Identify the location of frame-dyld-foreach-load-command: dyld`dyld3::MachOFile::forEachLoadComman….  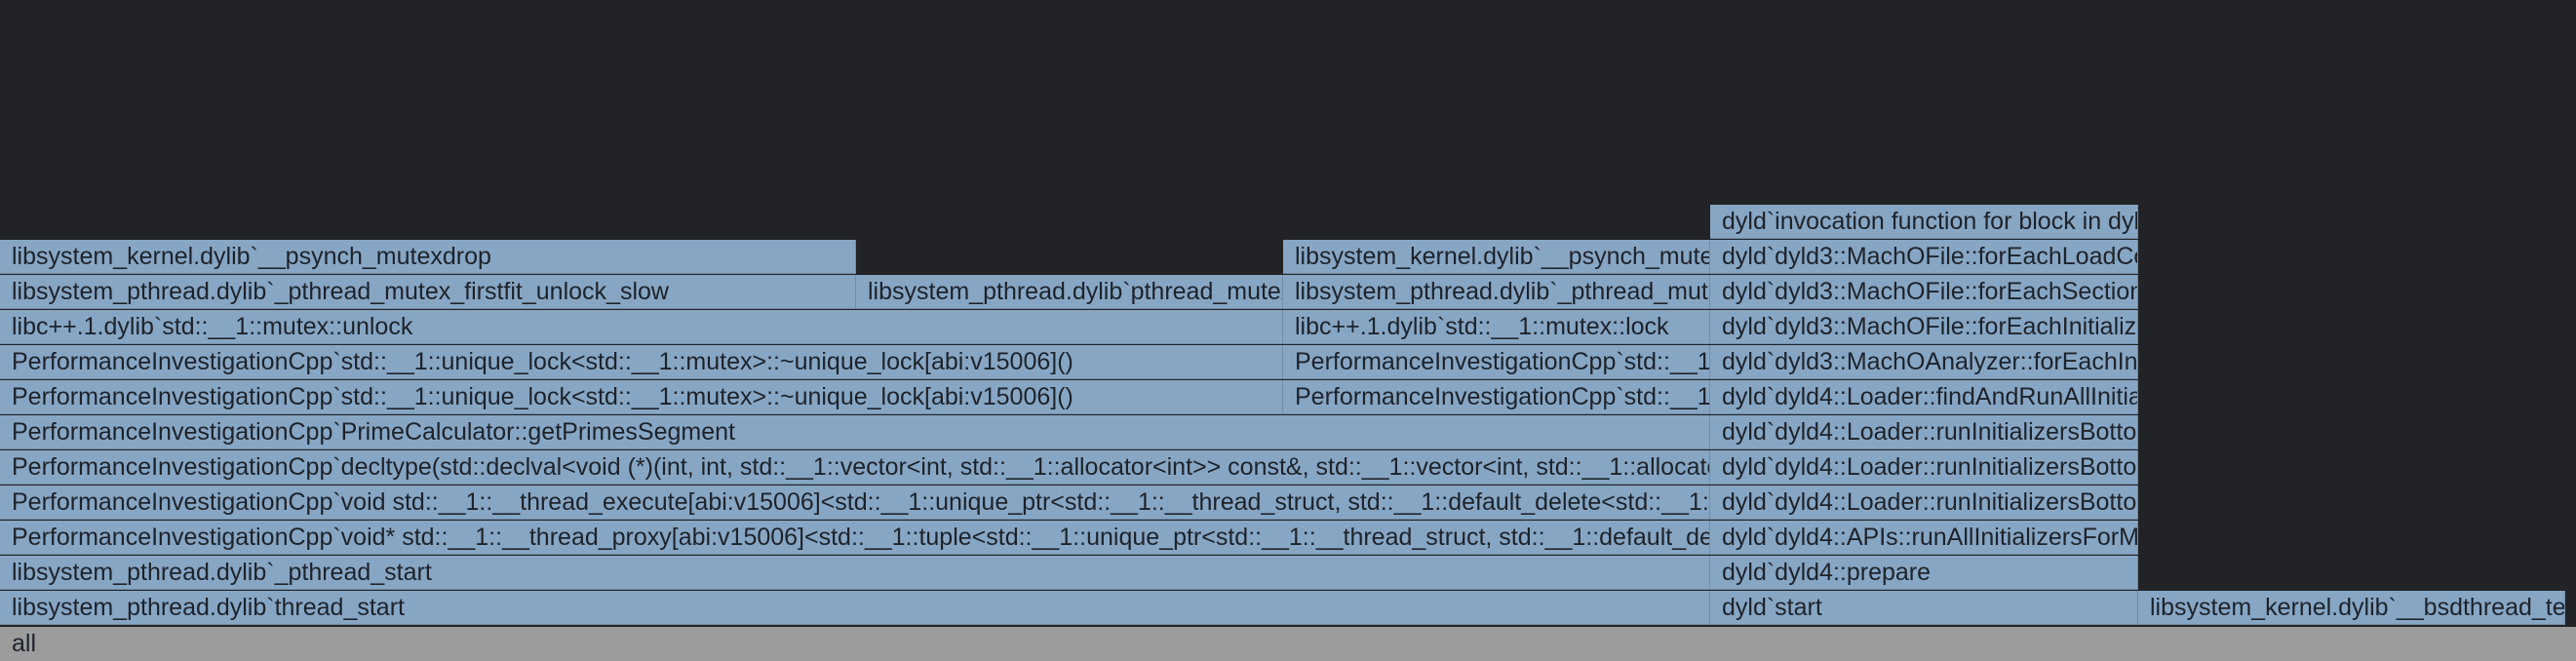
(1924, 257).